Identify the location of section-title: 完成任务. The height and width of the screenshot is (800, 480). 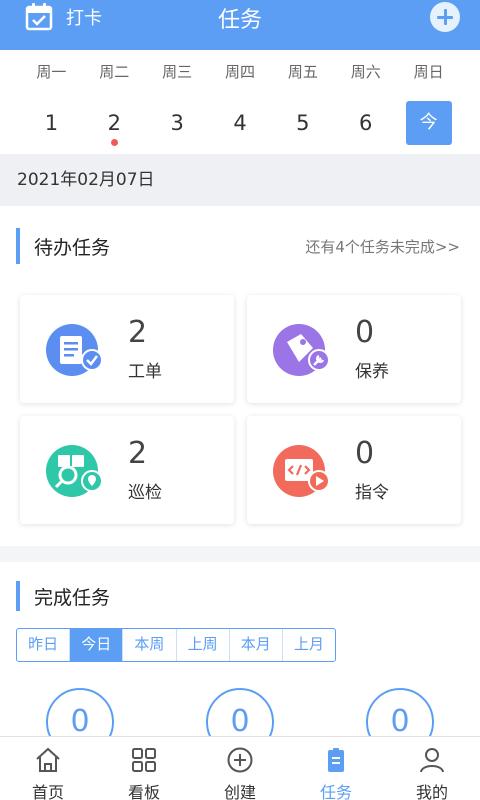
(72, 597).